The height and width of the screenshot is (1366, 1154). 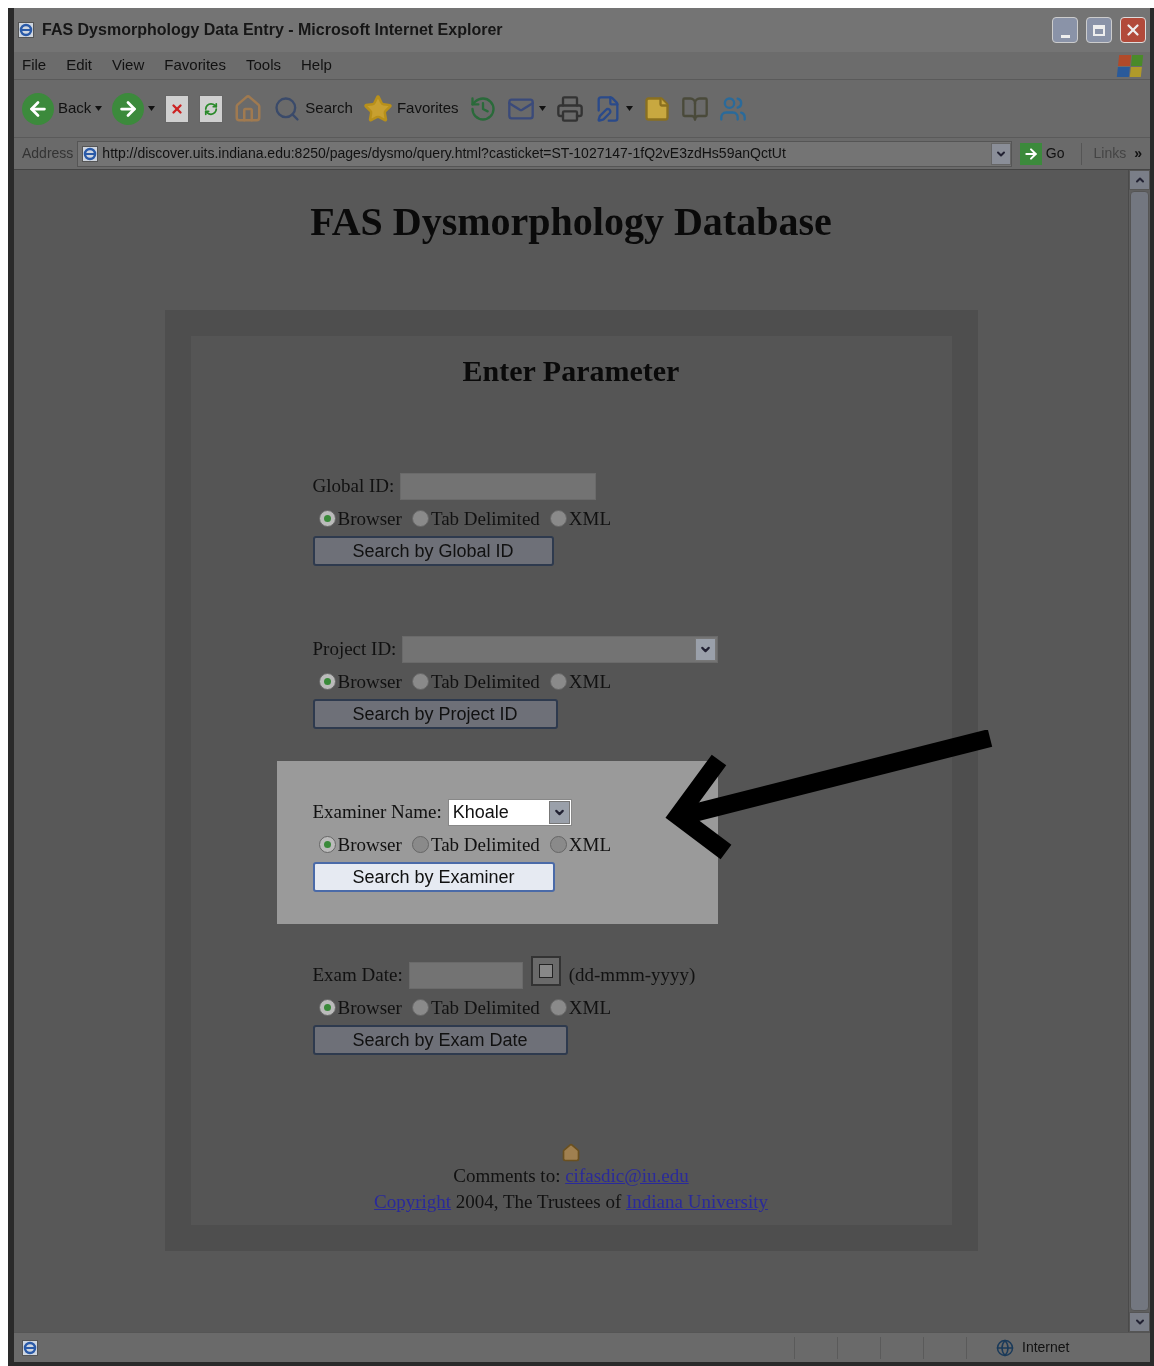 I want to click on people-icon, so click(x=732, y=108).